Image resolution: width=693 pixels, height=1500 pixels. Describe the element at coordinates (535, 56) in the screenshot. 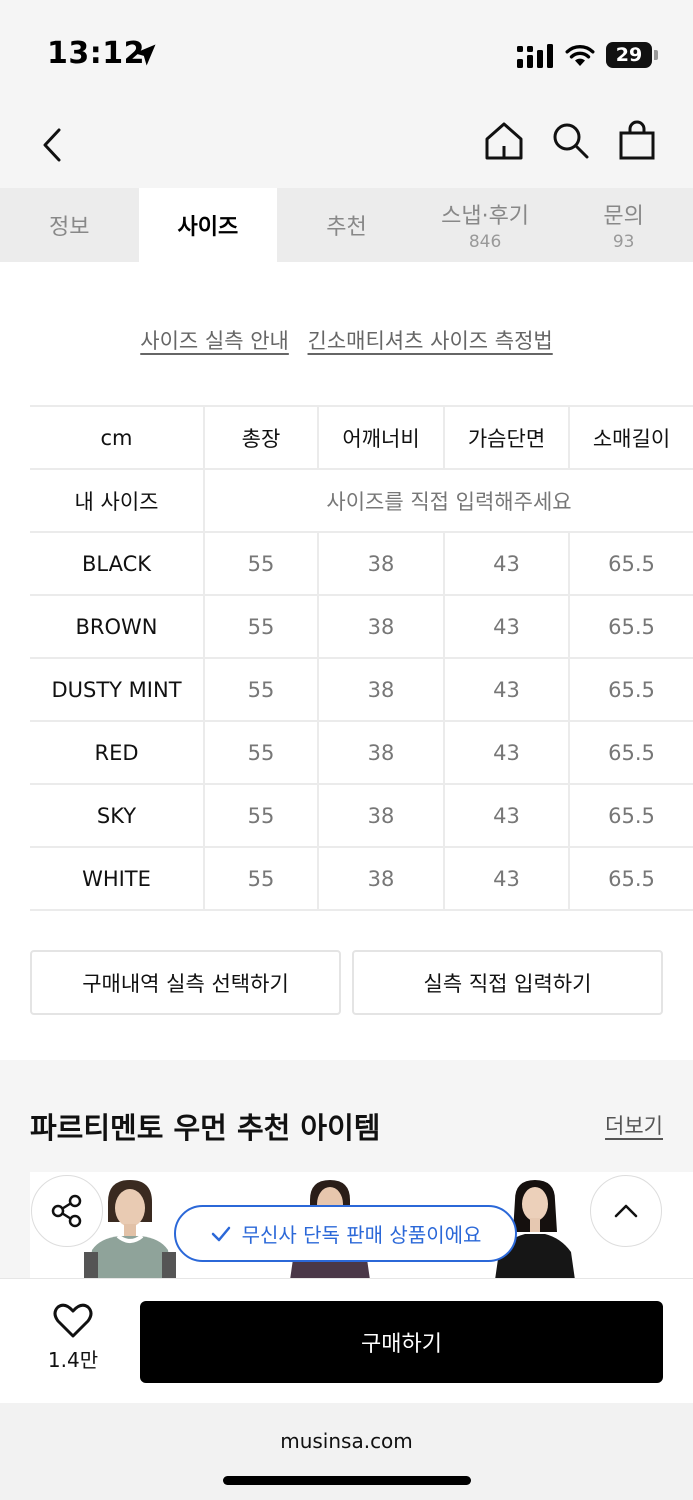

I see `cellular-signal-icon` at that location.